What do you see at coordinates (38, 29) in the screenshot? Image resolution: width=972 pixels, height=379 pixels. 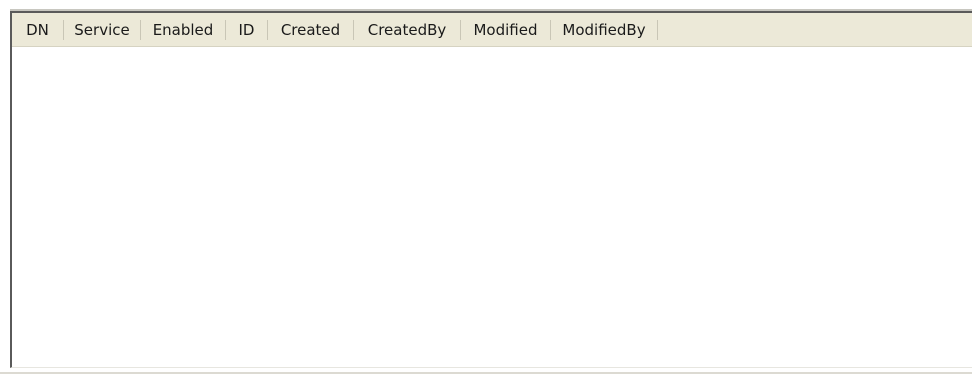 I see `column-header-dn: DN` at bounding box center [38, 29].